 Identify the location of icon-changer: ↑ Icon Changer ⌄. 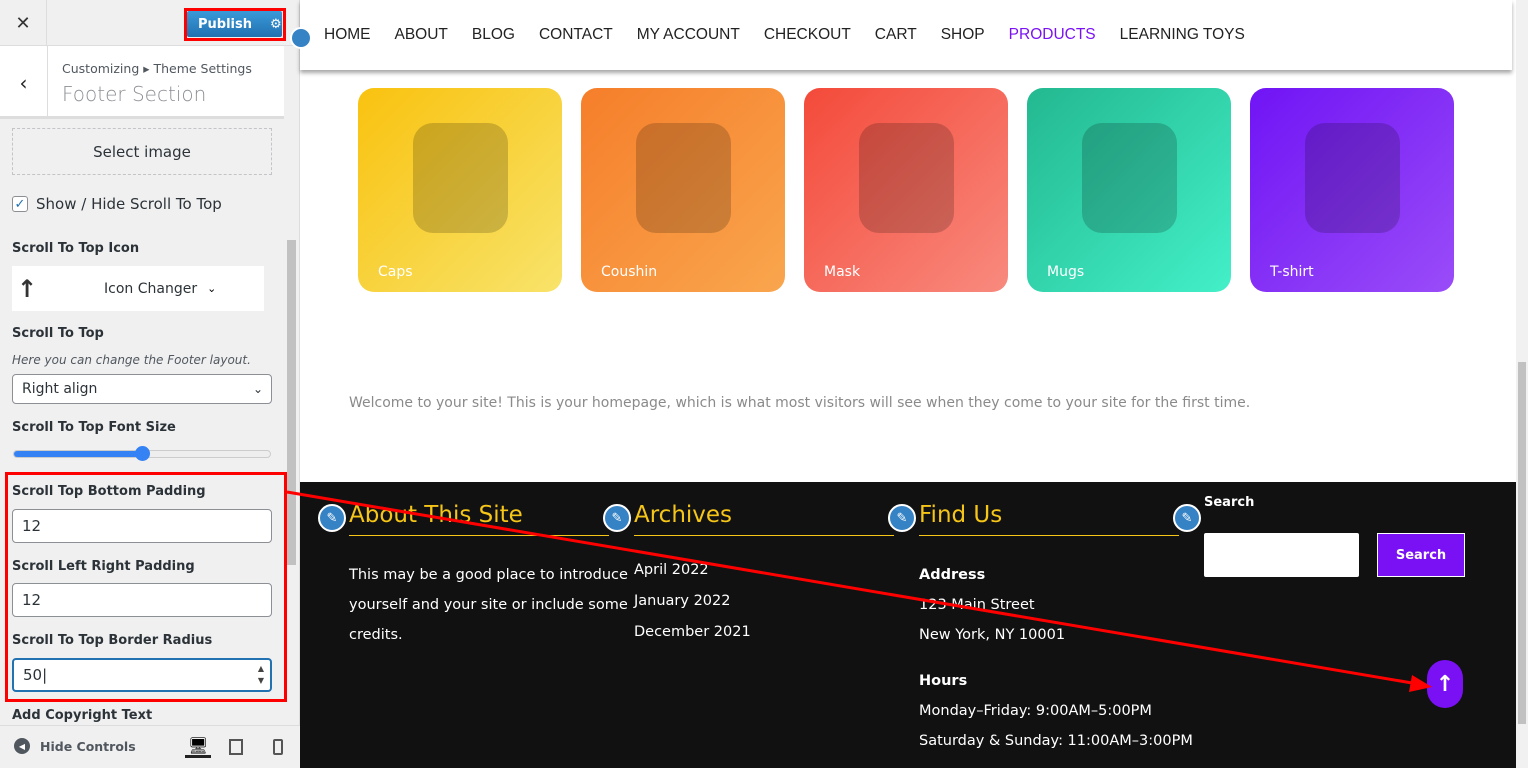
(138, 288).